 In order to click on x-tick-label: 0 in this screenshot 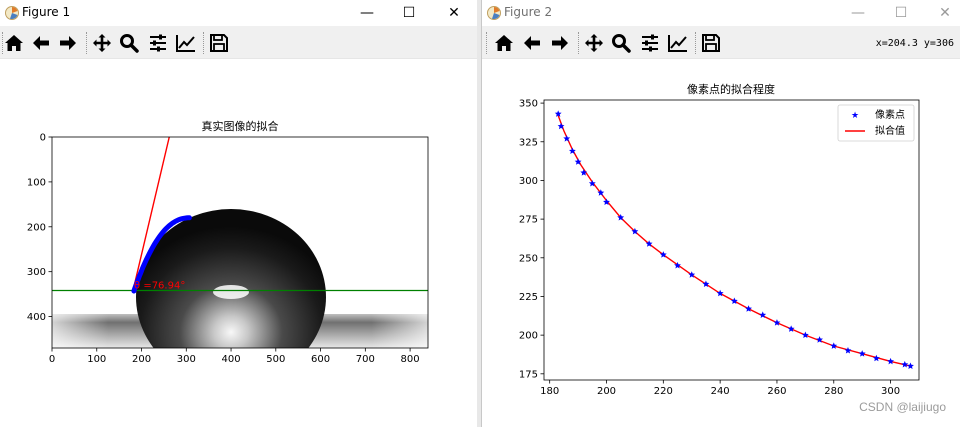, I will do `click(52, 359)`.